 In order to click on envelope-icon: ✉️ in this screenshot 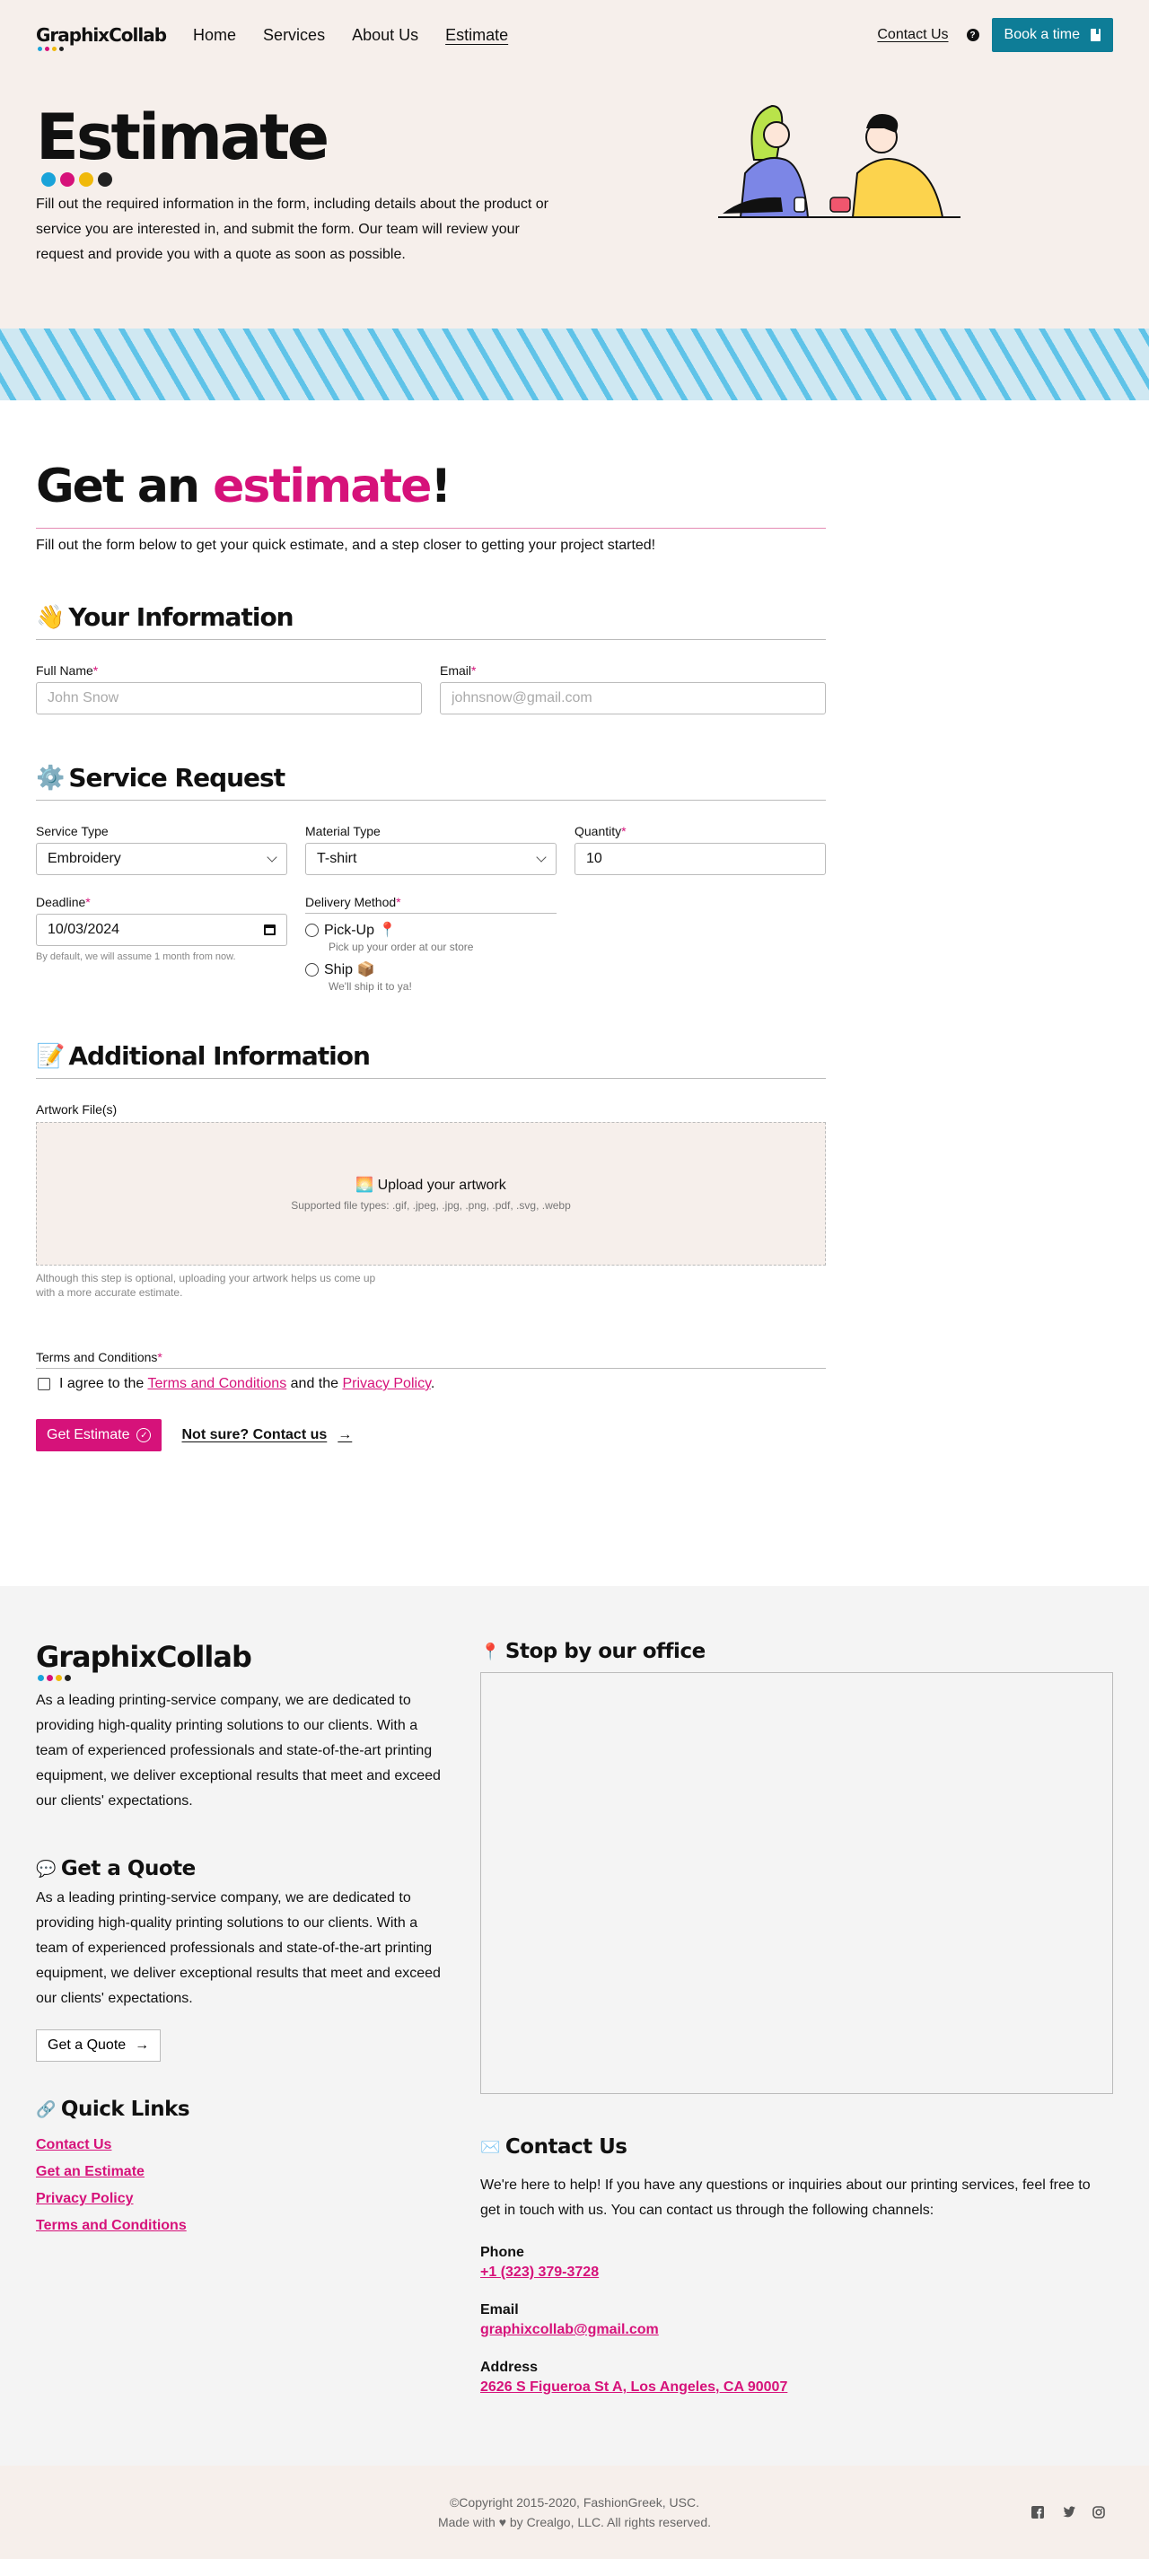, I will do `click(490, 2147)`.